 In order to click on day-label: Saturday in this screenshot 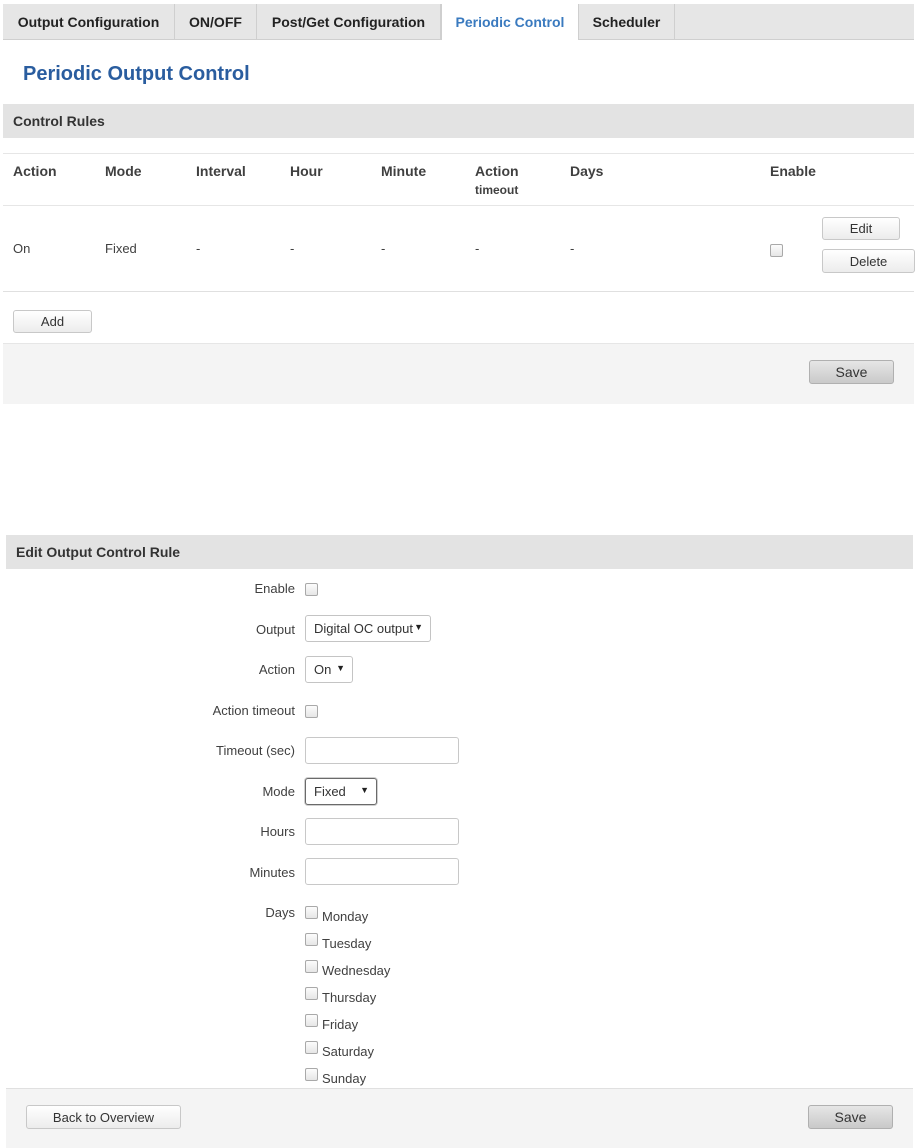, I will do `click(348, 1051)`.